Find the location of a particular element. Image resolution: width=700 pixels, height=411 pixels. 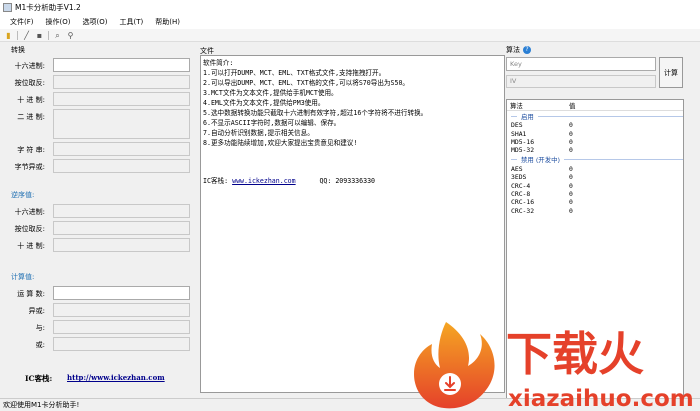

rev-bitnot-field is located at coordinates (121, 228).